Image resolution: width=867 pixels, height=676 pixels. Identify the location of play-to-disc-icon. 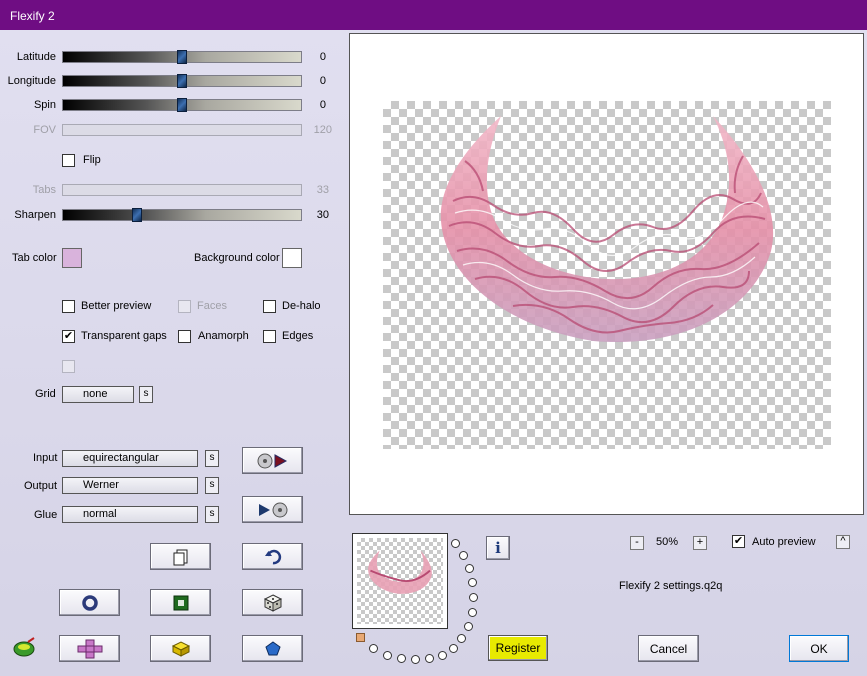
(272, 509).